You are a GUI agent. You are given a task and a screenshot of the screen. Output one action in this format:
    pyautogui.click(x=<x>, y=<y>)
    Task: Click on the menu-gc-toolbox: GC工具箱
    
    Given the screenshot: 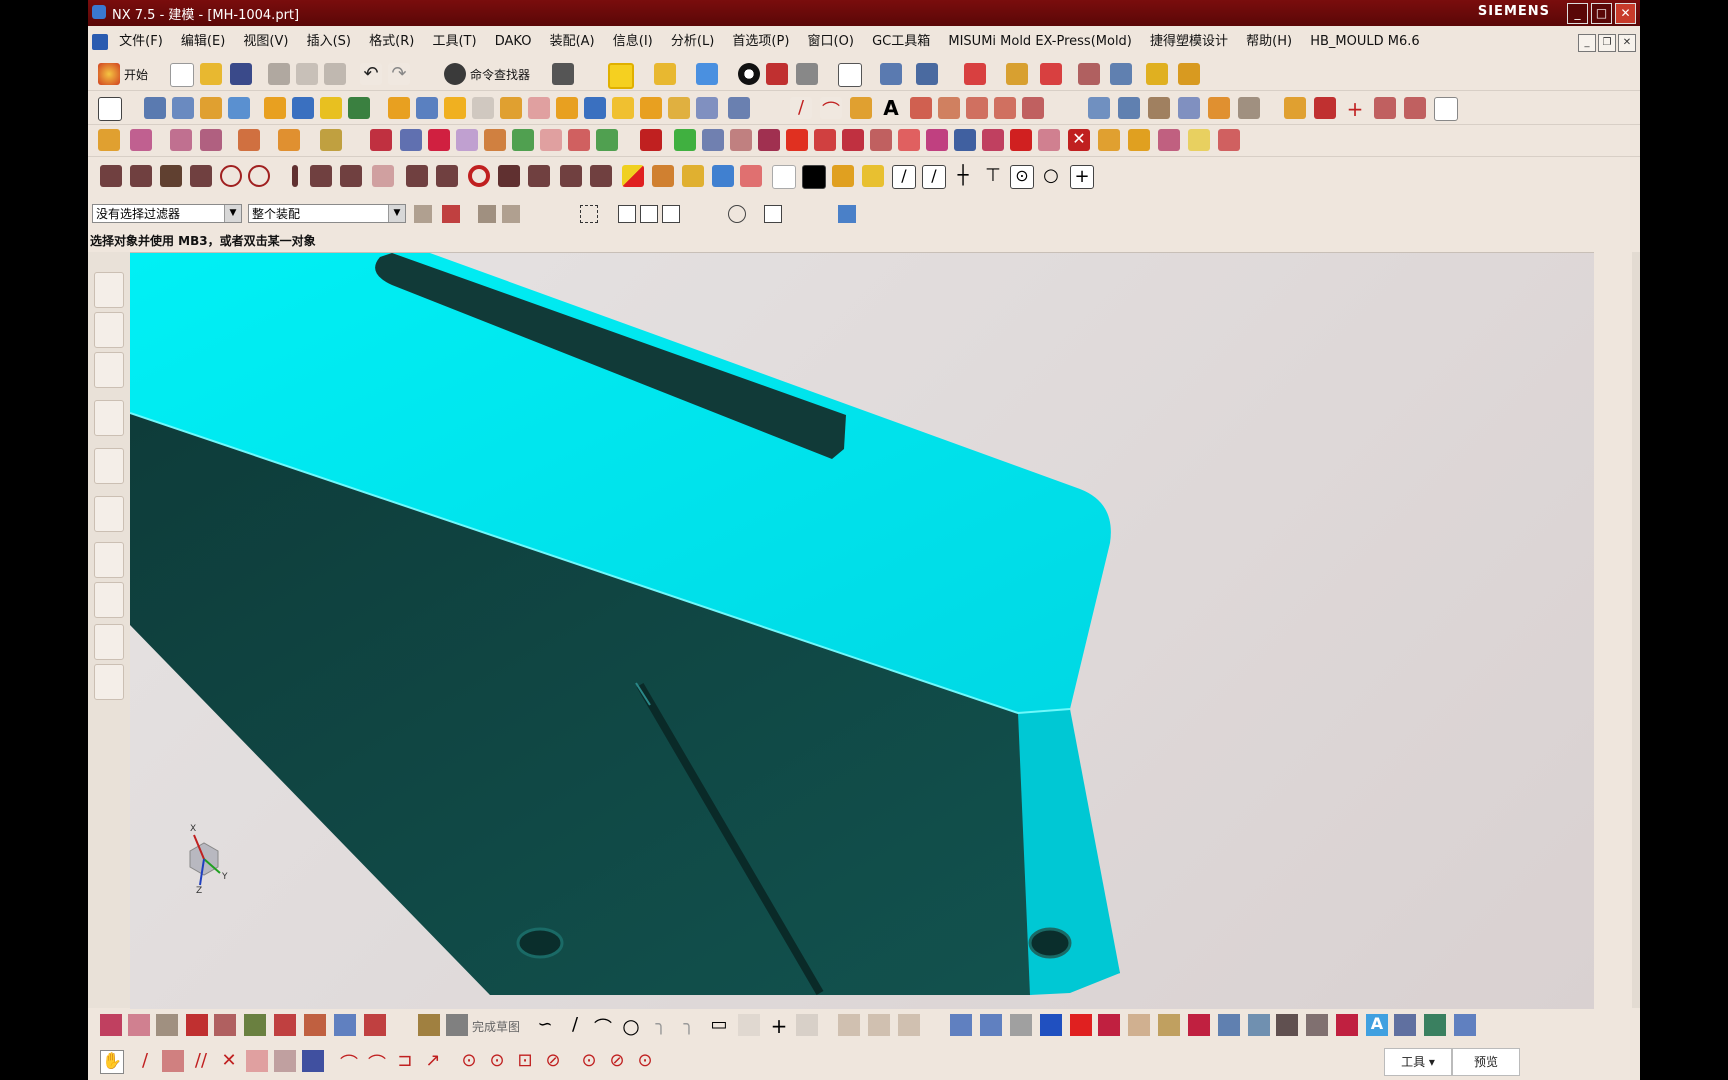 What is the action you would take?
    pyautogui.click(x=901, y=42)
    